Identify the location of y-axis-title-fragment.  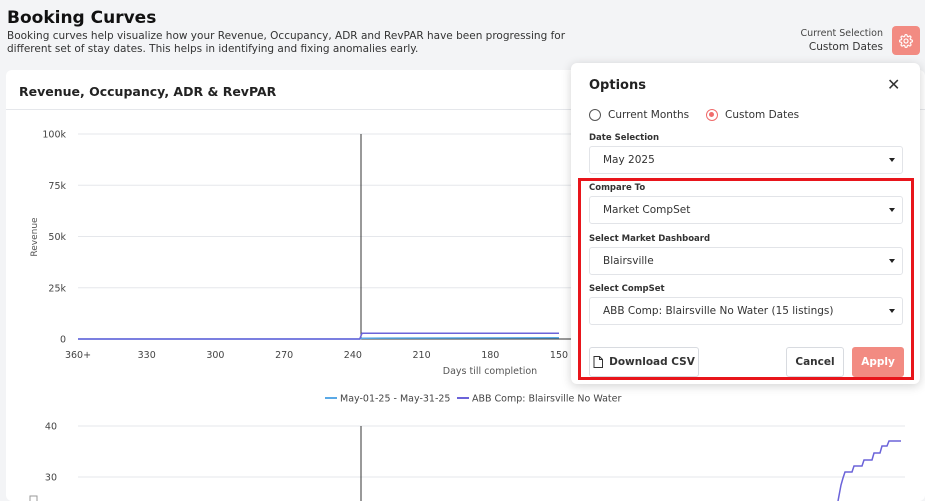
(33, 498).